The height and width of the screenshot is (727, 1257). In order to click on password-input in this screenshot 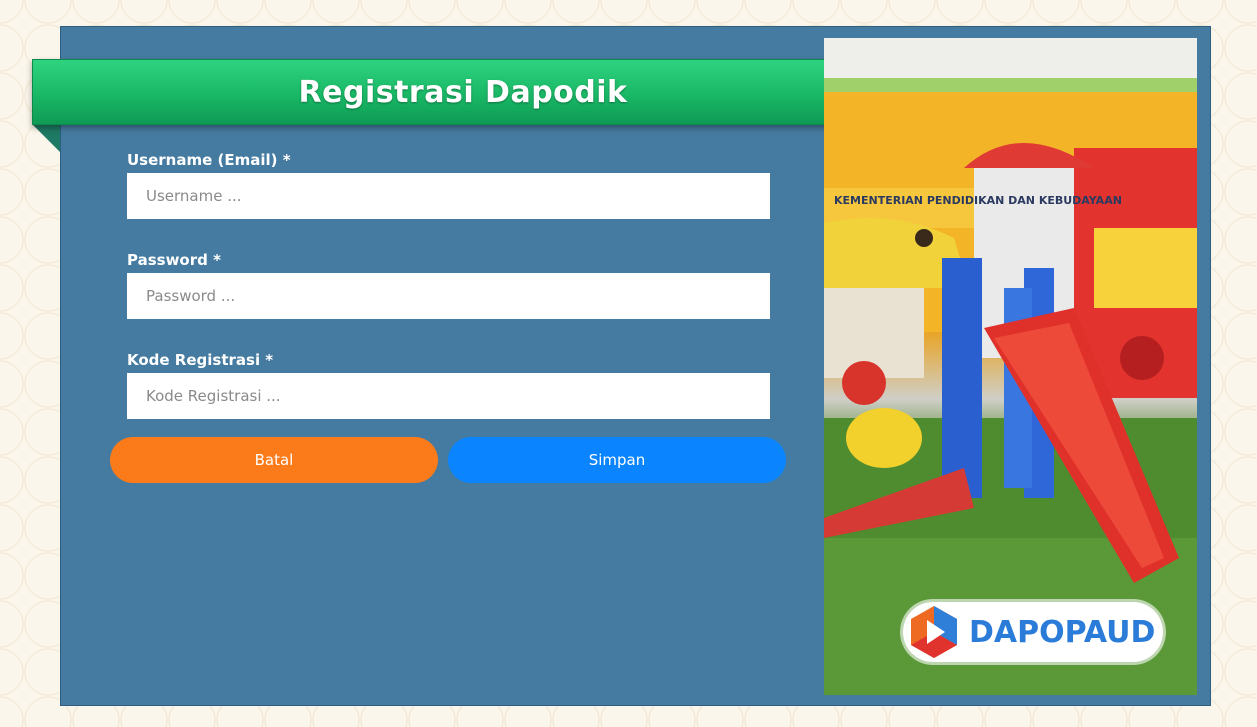, I will do `click(448, 296)`.